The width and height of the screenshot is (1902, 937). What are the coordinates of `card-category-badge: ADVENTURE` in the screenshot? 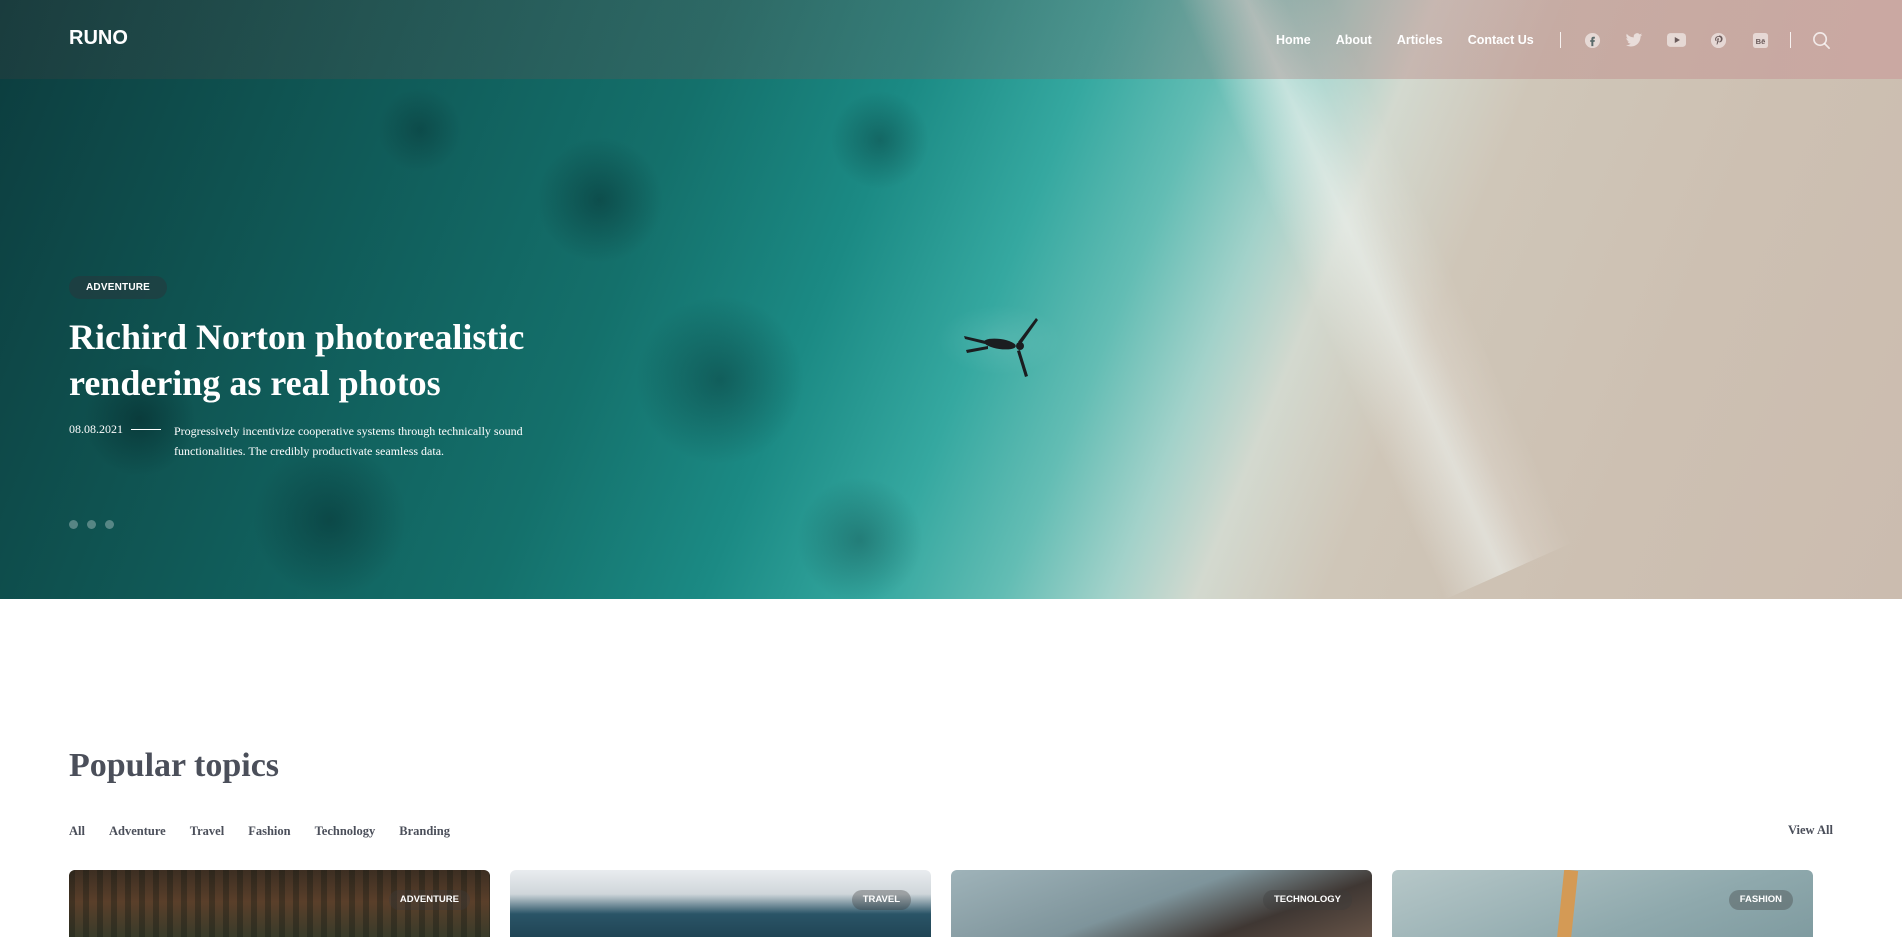 It's located at (429, 900).